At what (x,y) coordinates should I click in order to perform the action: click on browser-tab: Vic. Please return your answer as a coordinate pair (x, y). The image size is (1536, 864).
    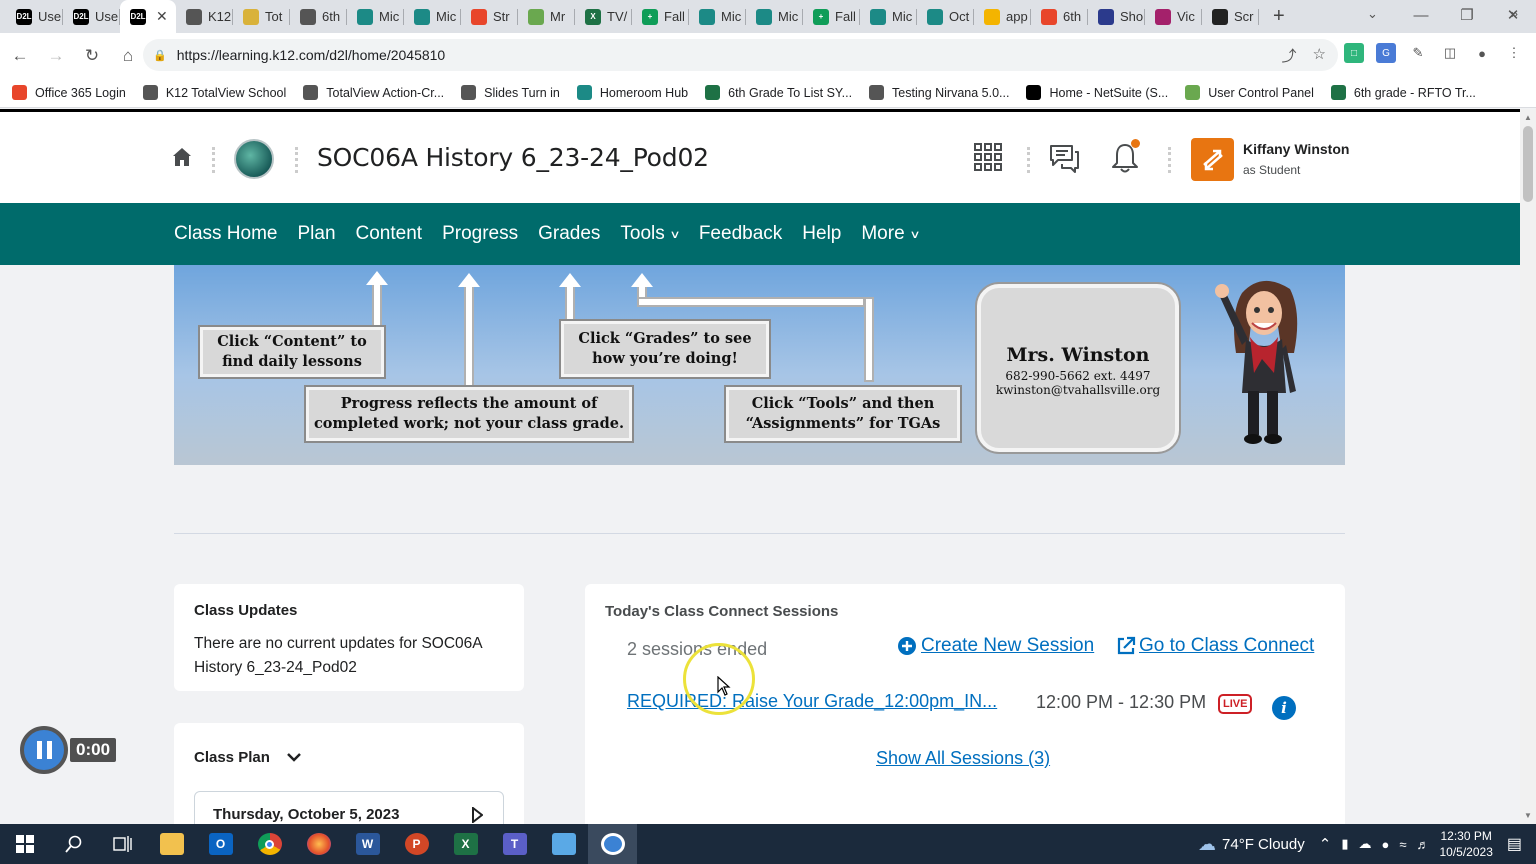
    Looking at the image, I should click on (1173, 16).